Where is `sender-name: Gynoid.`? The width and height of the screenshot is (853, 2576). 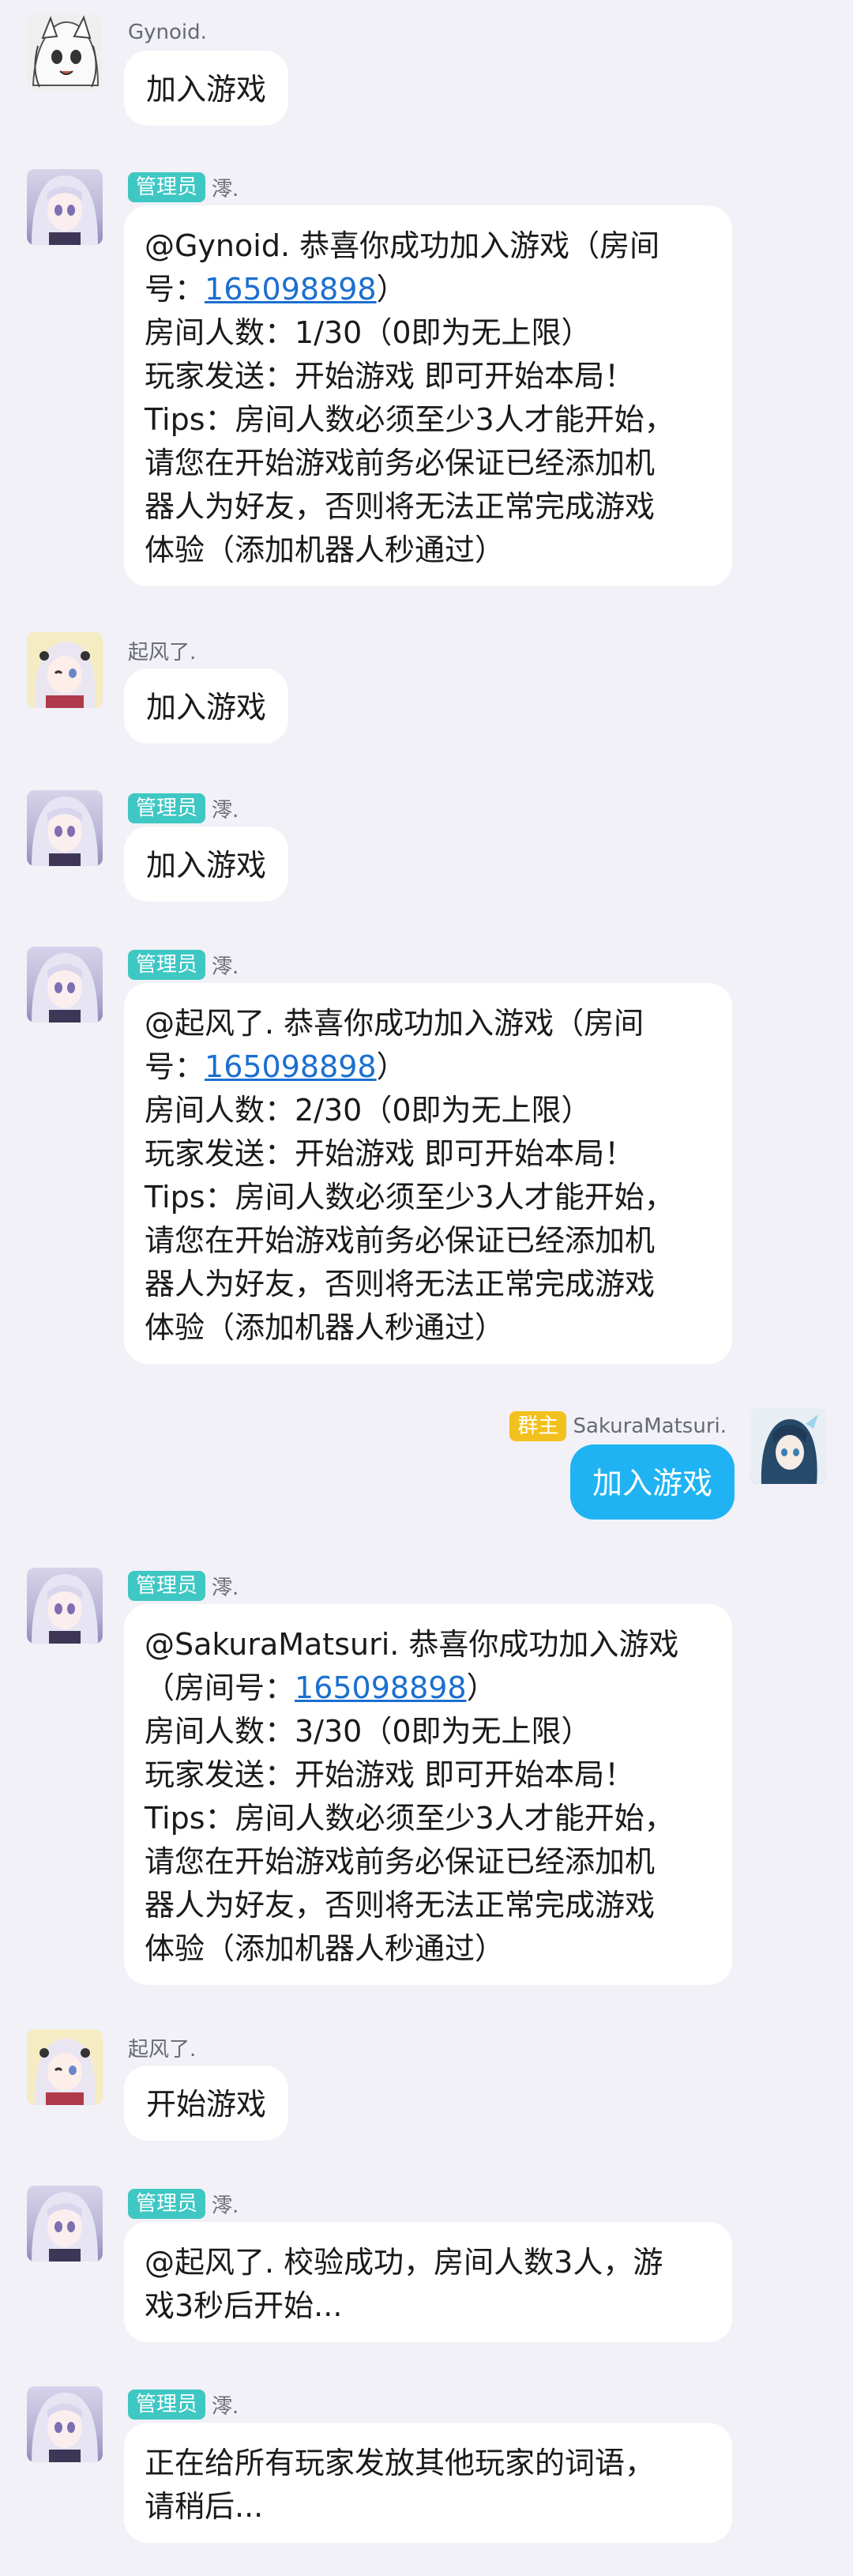 sender-name: Gynoid. is located at coordinates (167, 32).